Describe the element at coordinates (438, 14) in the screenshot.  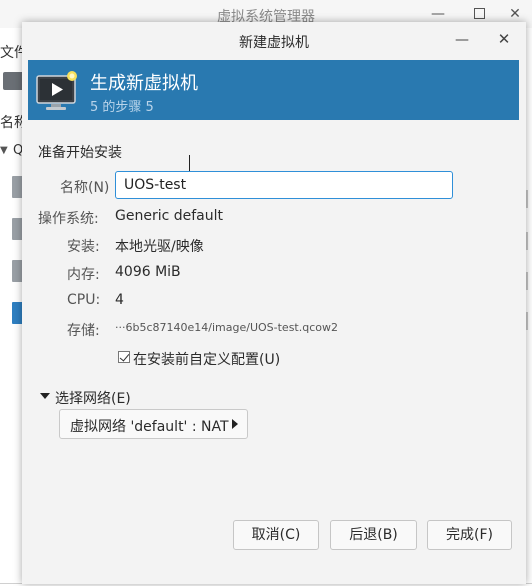
I see `main-minimize-button: —` at that location.